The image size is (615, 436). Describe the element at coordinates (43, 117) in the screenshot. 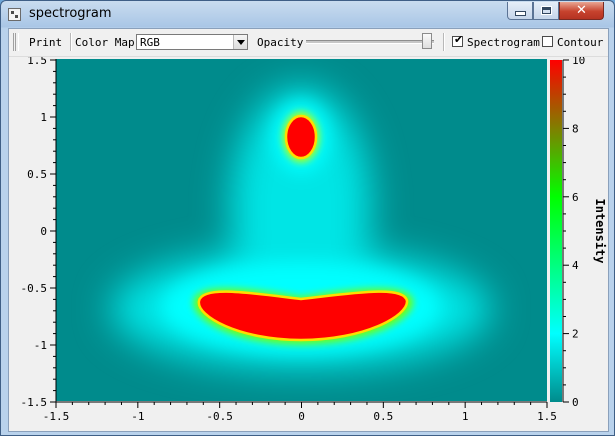

I see `y-tick-label: 1` at that location.